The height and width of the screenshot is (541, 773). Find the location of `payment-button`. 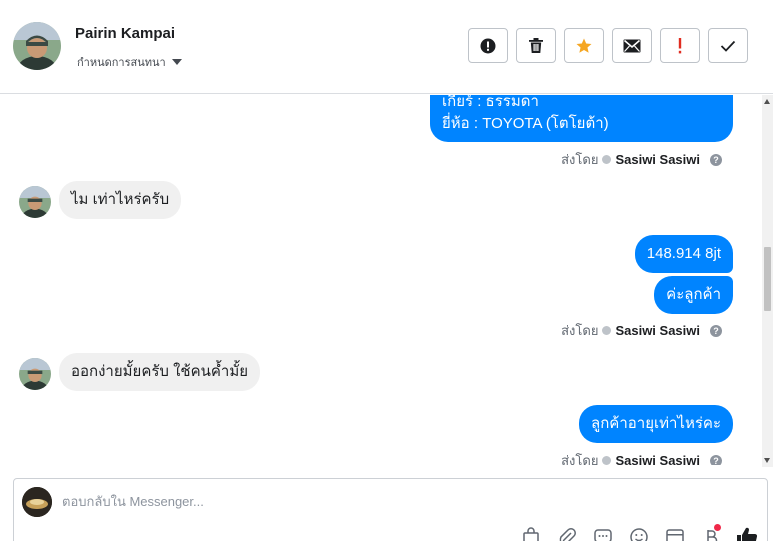

payment-button is located at coordinates (711, 532).